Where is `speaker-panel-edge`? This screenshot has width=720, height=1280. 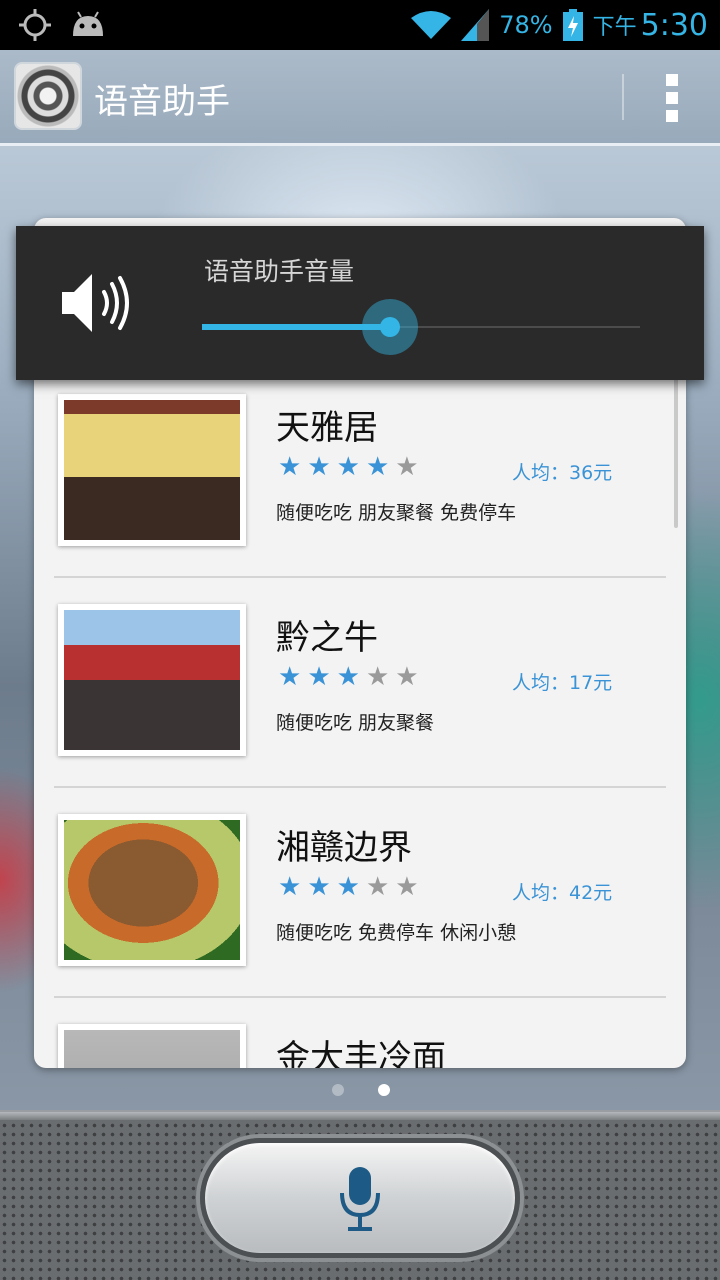 speaker-panel-edge is located at coordinates (360, 1116).